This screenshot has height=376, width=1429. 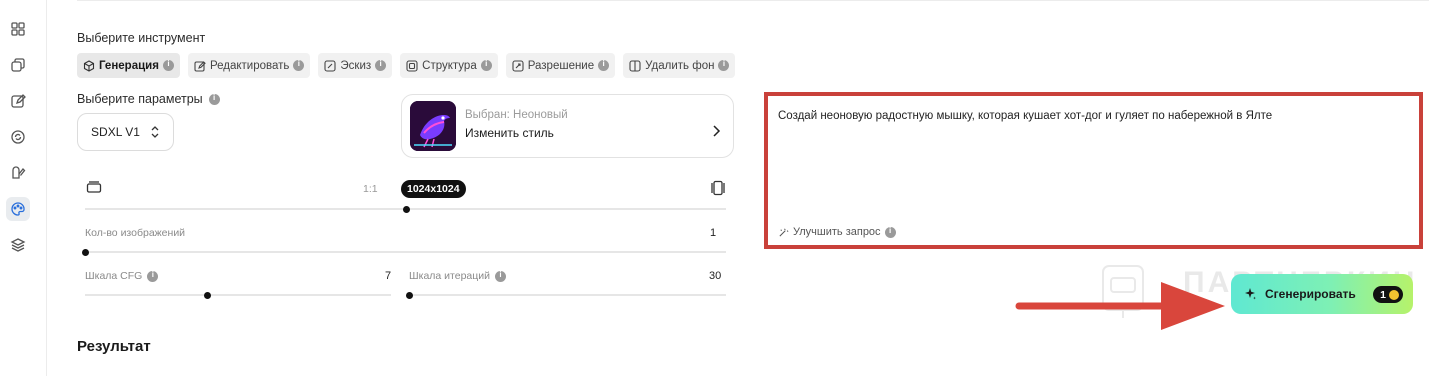 I want to click on resolution-icon, so click(x=518, y=65).